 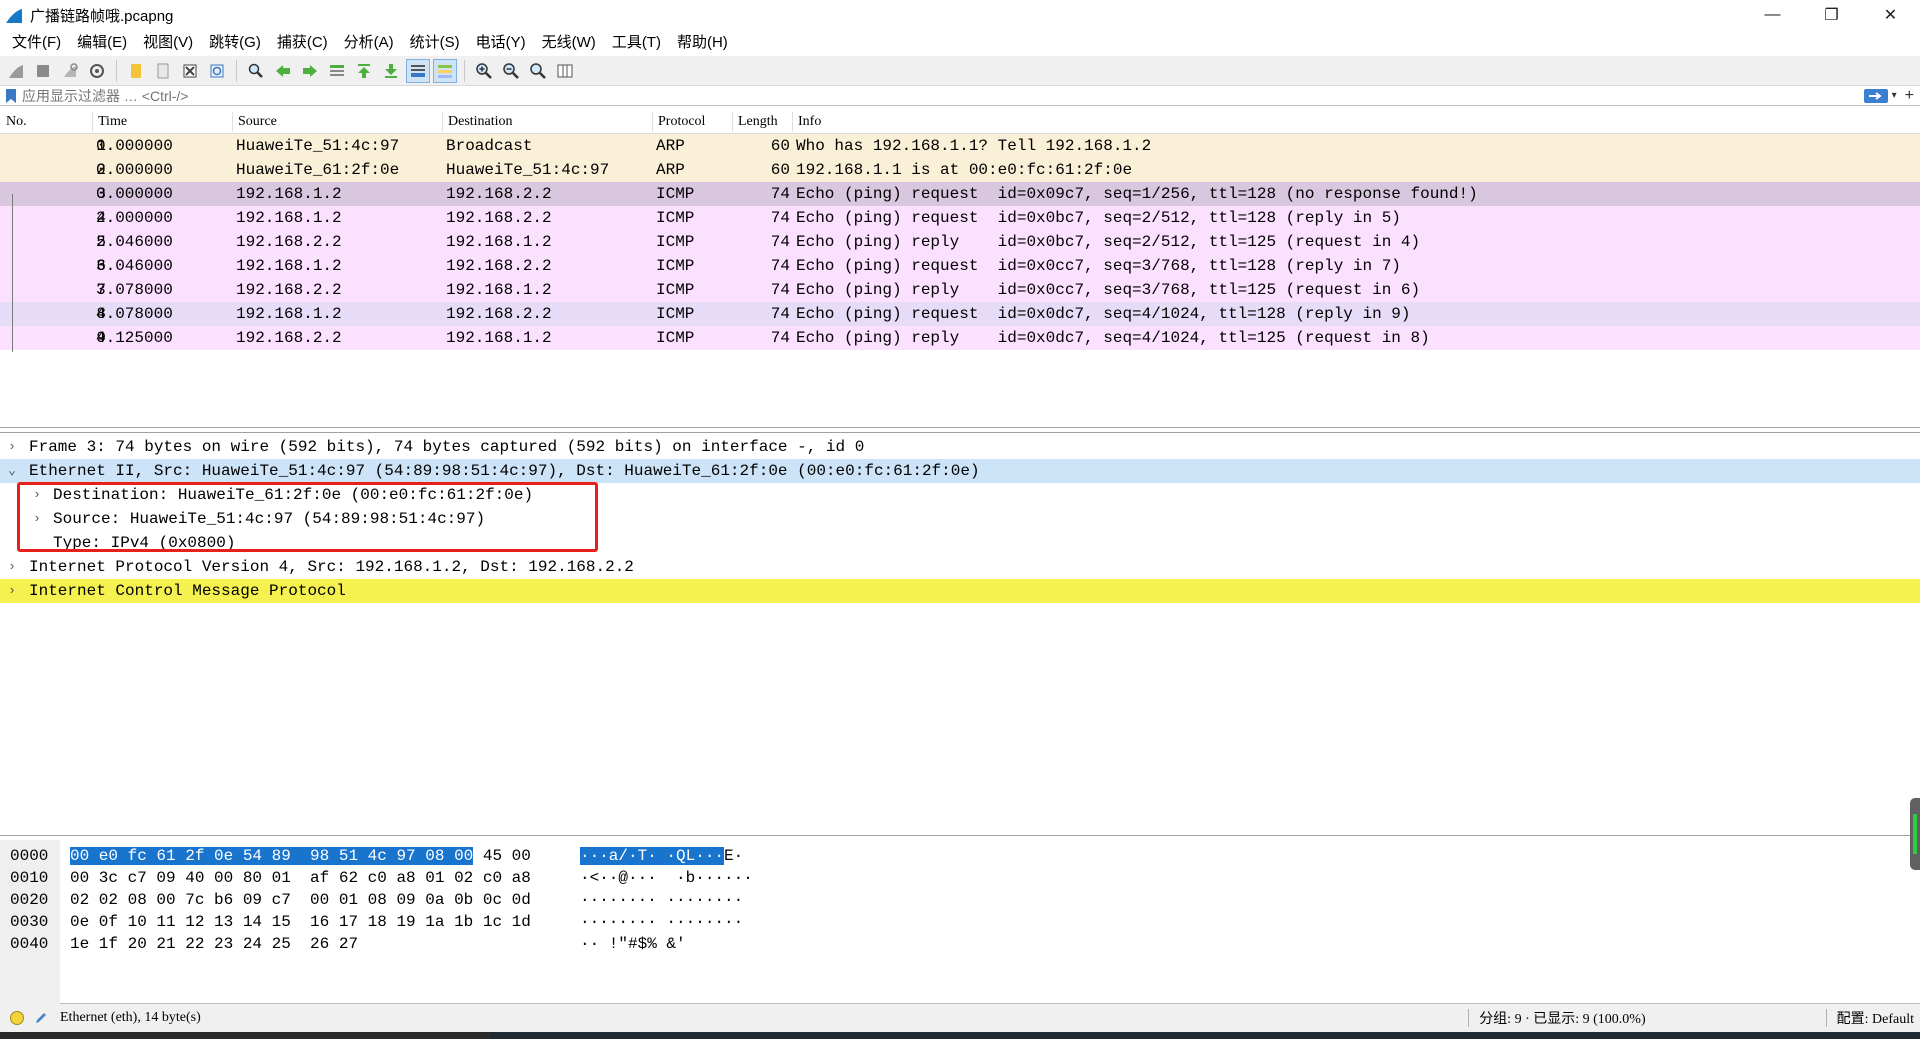 I want to click on col-header-source: Source, so click(x=257, y=122).